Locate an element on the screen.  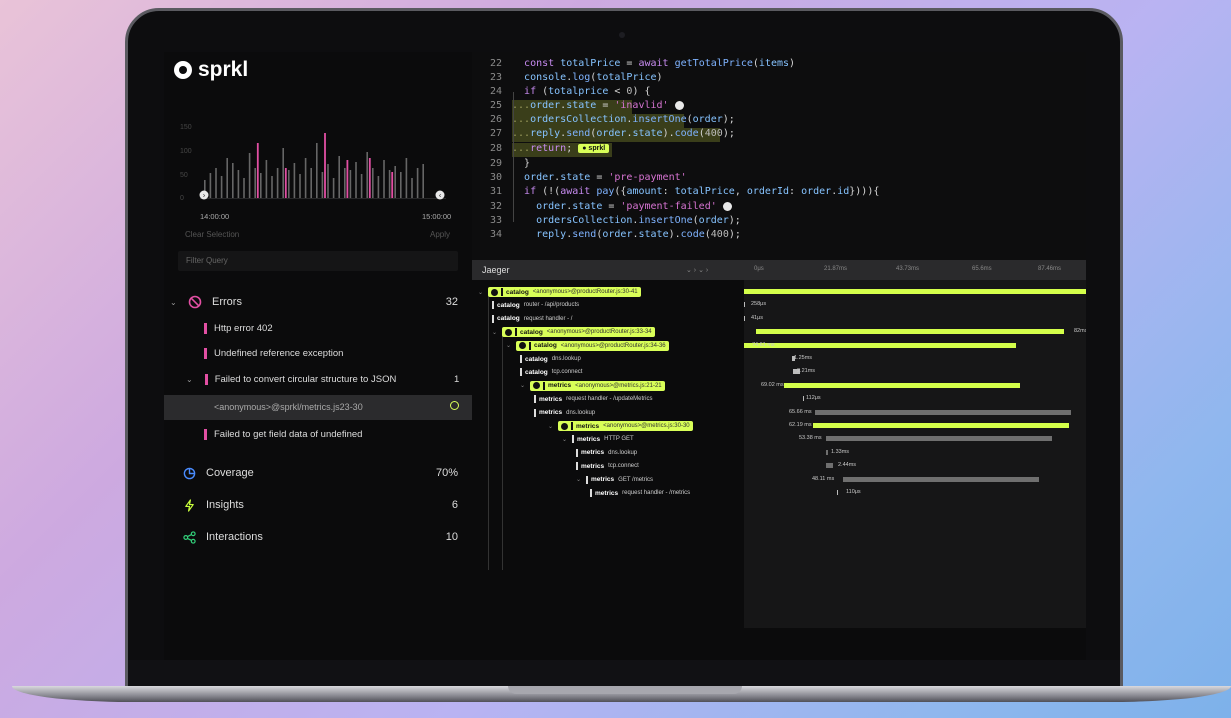
sprkl-chip: ● sprkl is located at coordinates (594, 148).